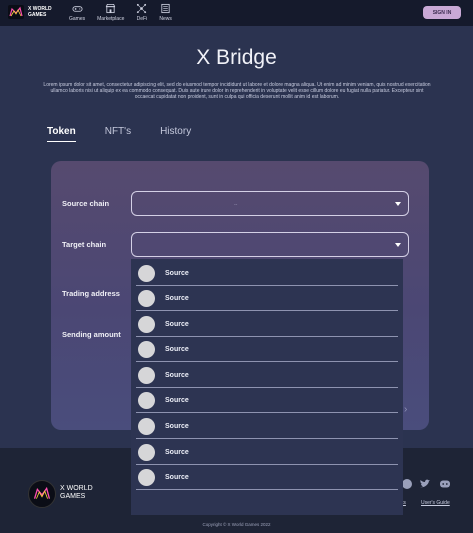 This screenshot has height=533, width=473. Describe the element at coordinates (142, 19) in the screenshot. I see `nav-defi-label: DeFi` at that location.